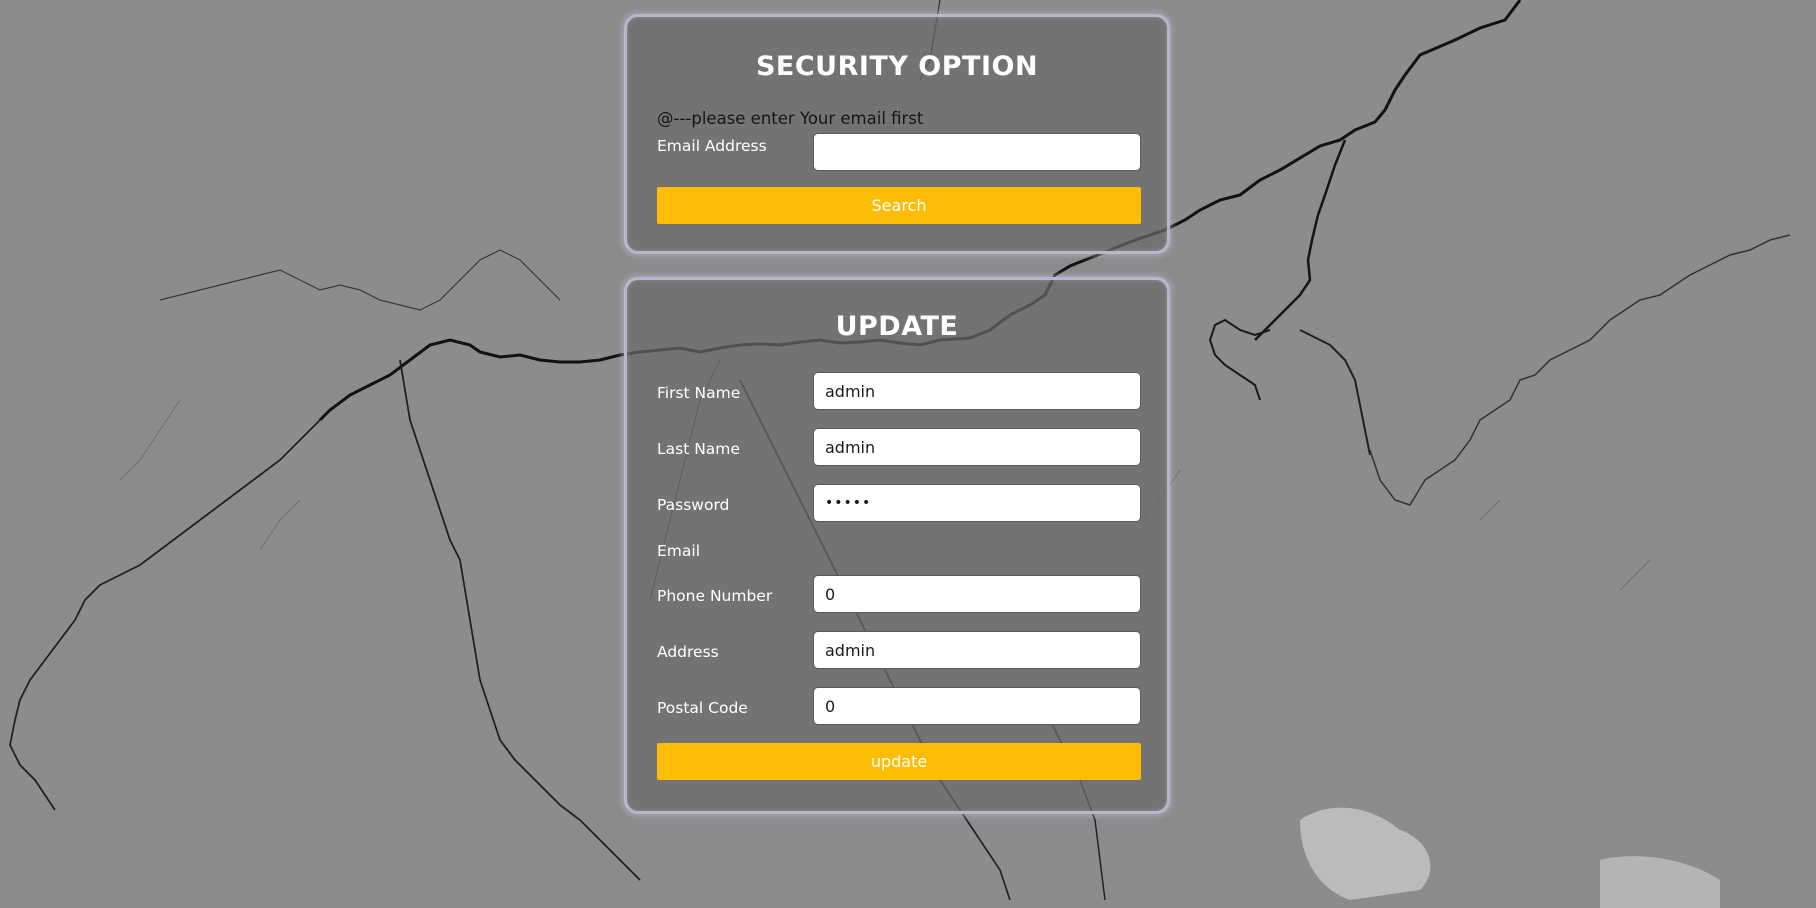 The image size is (1816, 908). What do you see at coordinates (977, 447) in the screenshot?
I see `last-name-input` at bounding box center [977, 447].